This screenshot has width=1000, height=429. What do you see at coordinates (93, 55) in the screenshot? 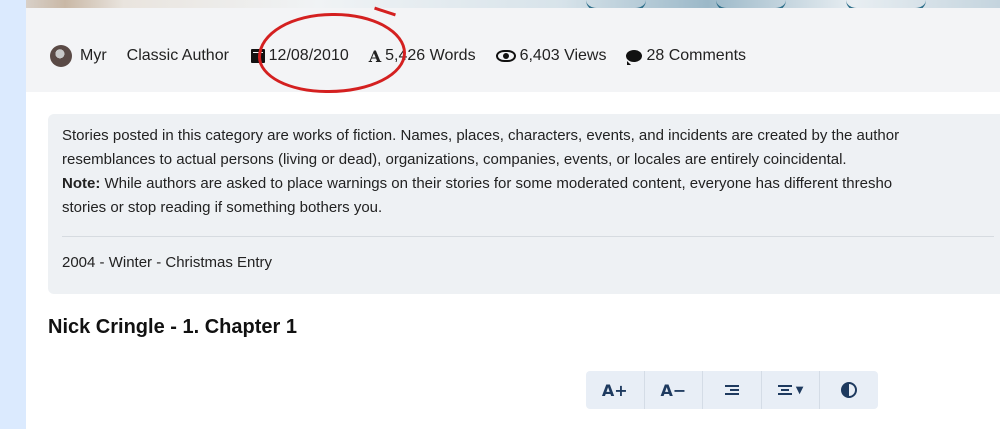
I see `author-name: Myr` at bounding box center [93, 55].